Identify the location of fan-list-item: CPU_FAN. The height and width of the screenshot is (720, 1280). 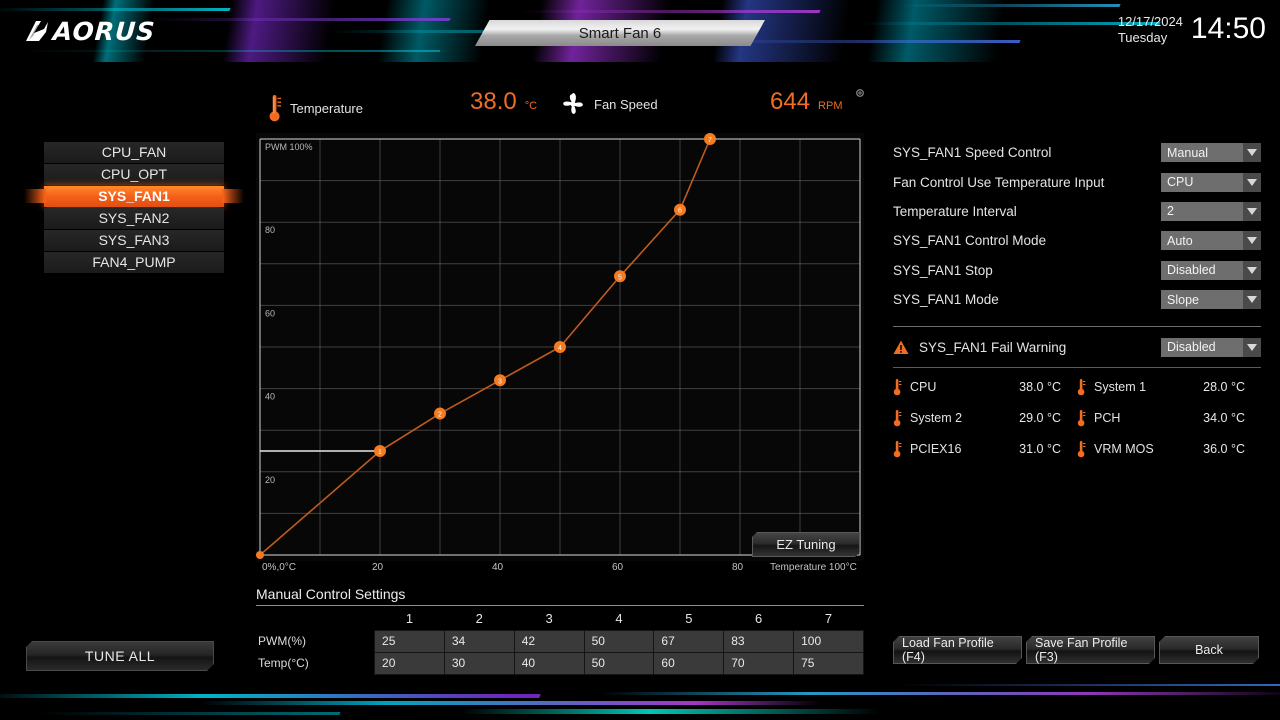
(134, 152).